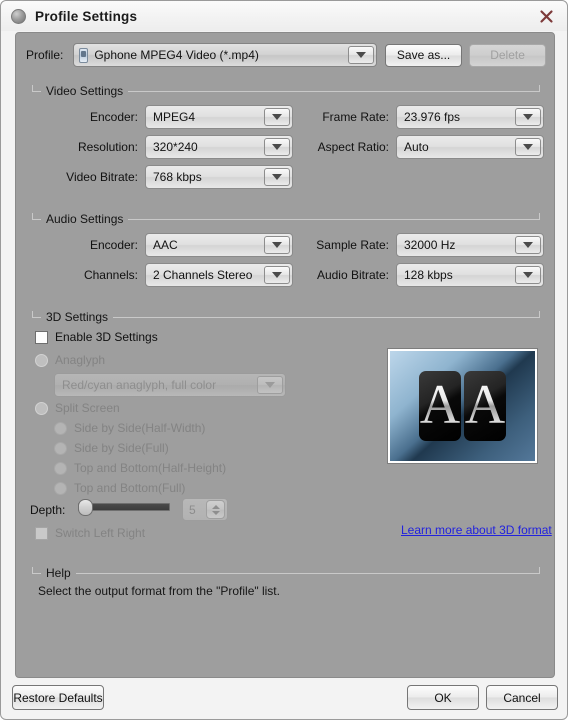 This screenshot has width=568, height=720. Describe the element at coordinates (215, 509) in the screenshot. I see `stepper-arrows-icon` at that location.